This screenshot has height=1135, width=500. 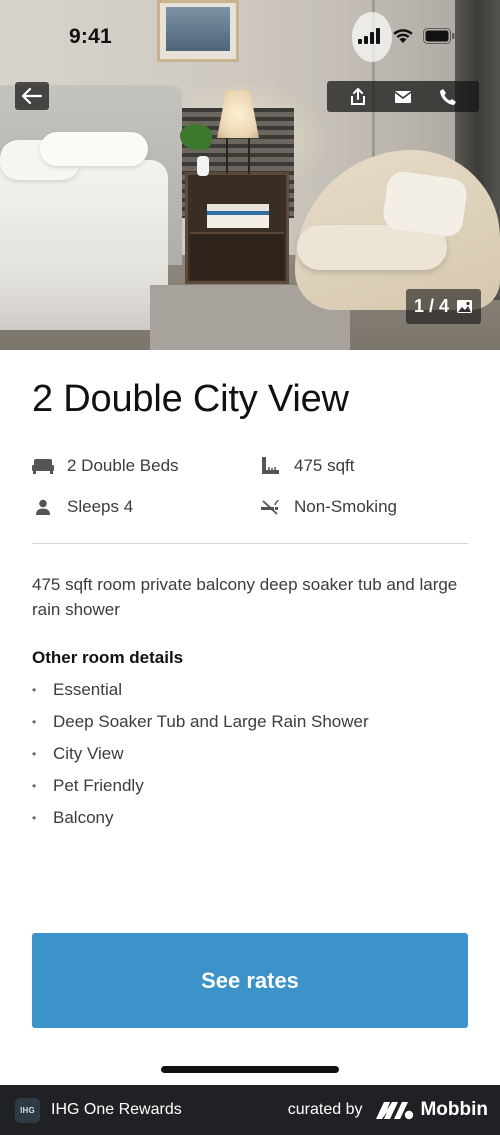 What do you see at coordinates (250, 1110) in the screenshot?
I see `mobbin-footer: IHG IHG One Rewards curated by Mobbin` at bounding box center [250, 1110].